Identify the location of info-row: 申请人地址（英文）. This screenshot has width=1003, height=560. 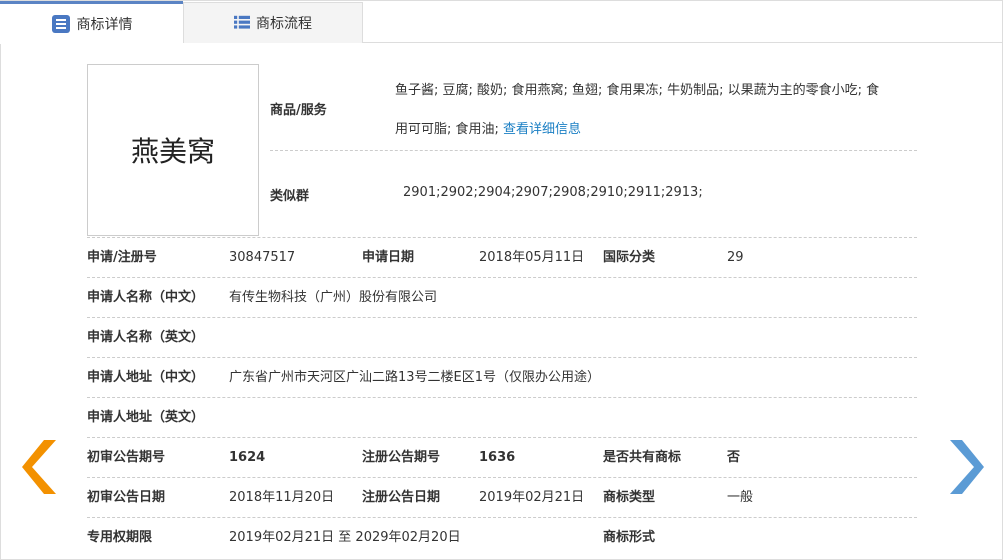
(502, 418).